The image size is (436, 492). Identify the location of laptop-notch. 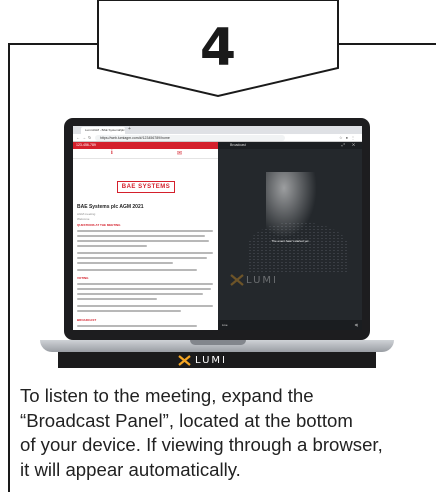
(218, 342).